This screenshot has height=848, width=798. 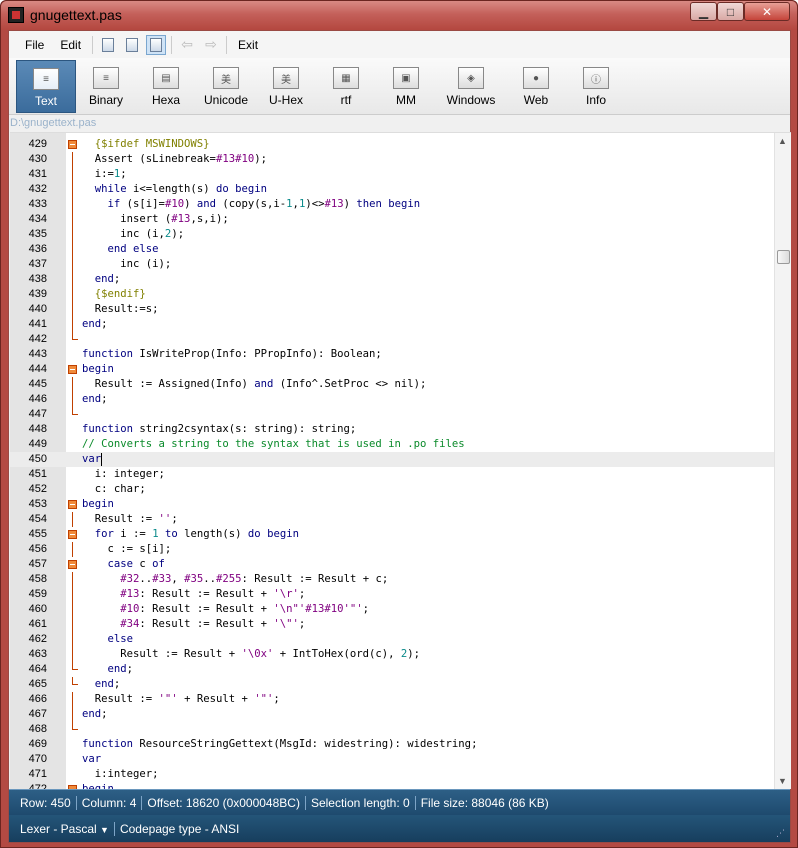 I want to click on copy-icon, so click(x=132, y=45).